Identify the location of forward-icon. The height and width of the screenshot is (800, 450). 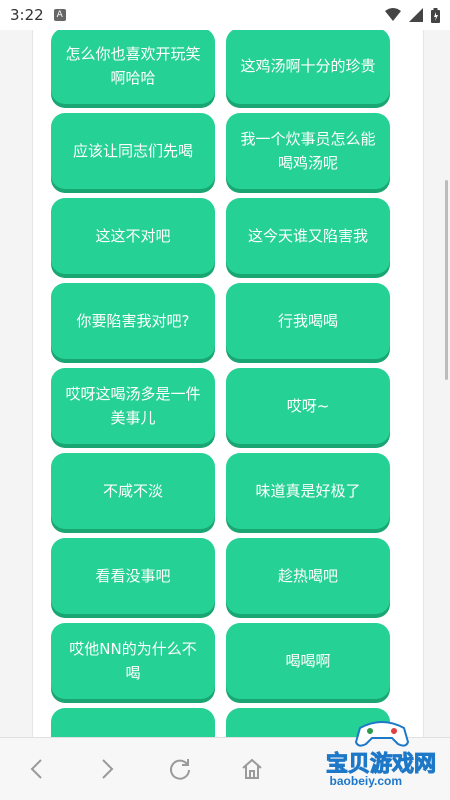
(108, 769).